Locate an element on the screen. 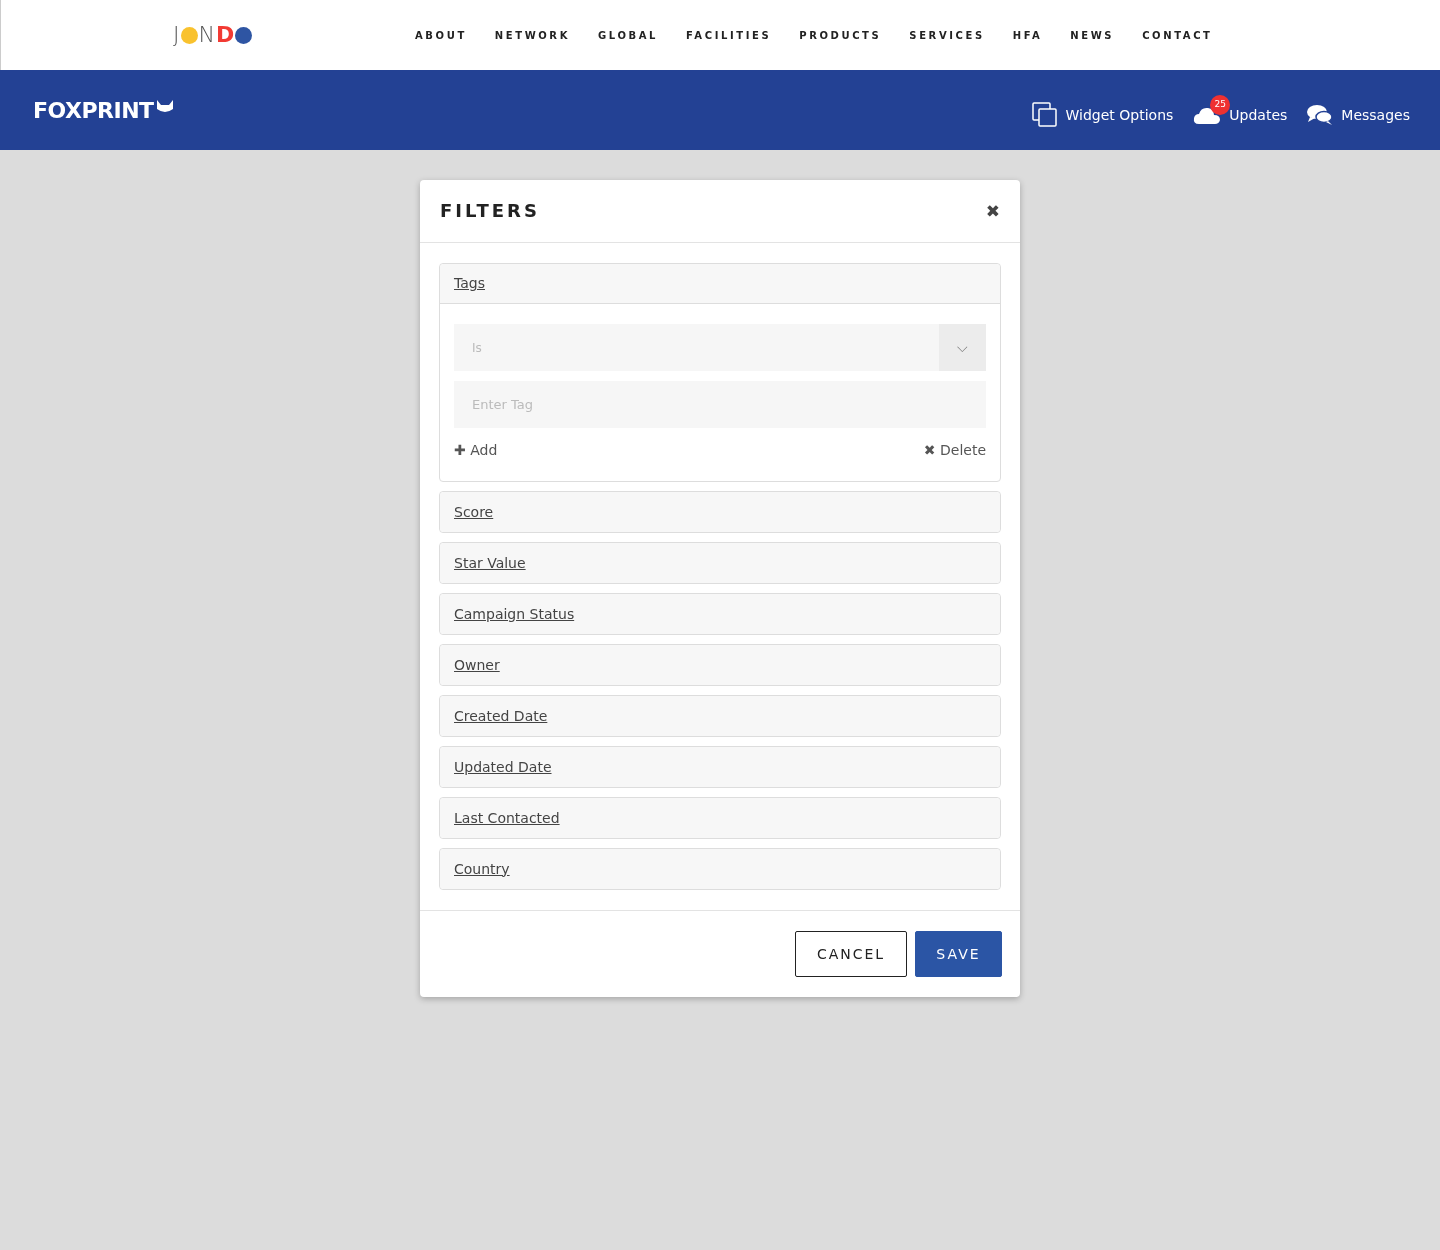 Image resolution: width=1440 pixels, height=1250 pixels. toolbar-button: Widget Options is located at coordinates (1102, 110).